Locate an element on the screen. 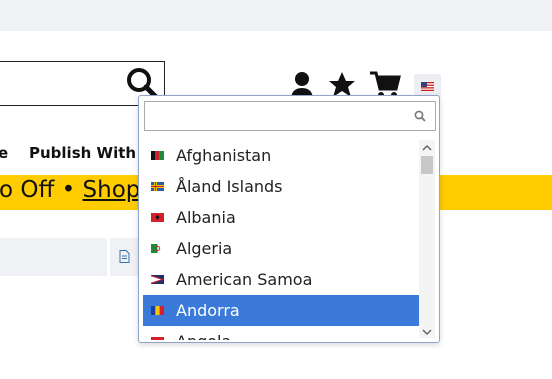 The image size is (552, 379). country-option-andorra: Andorra is located at coordinates (281, 310).